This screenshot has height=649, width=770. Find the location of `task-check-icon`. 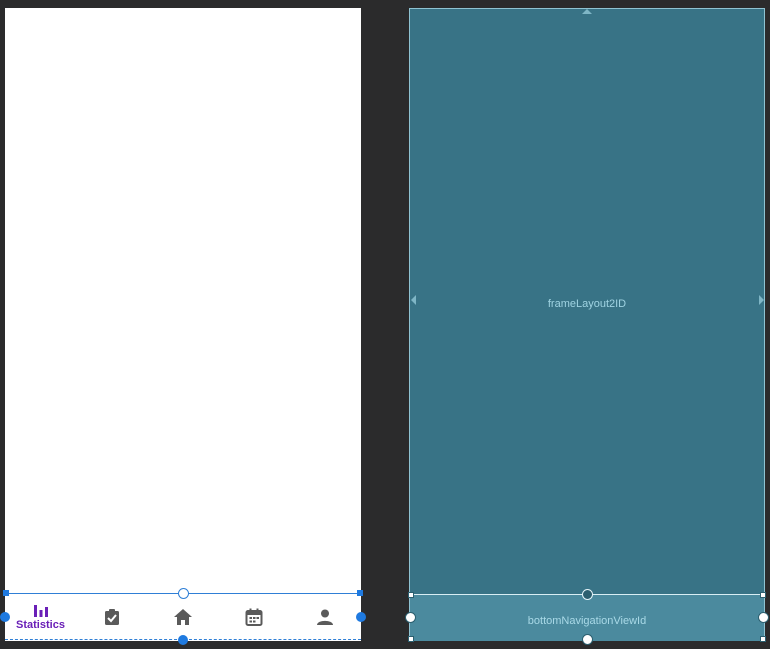

task-check-icon is located at coordinates (111, 617).